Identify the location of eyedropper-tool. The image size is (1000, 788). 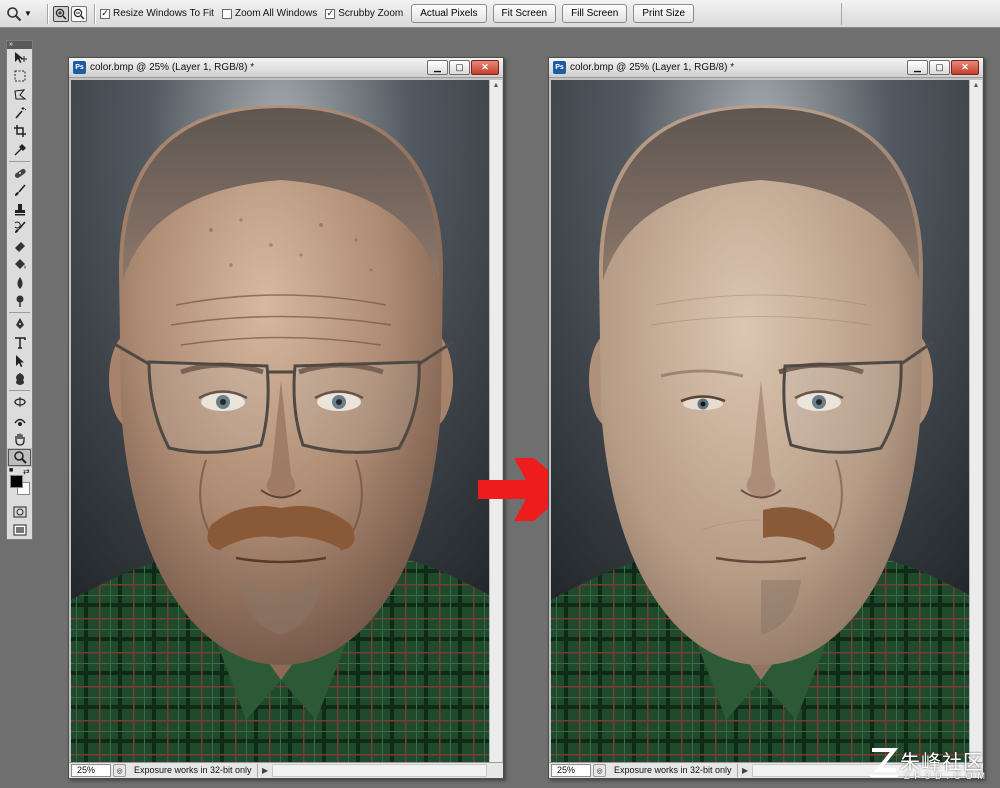
(19, 149).